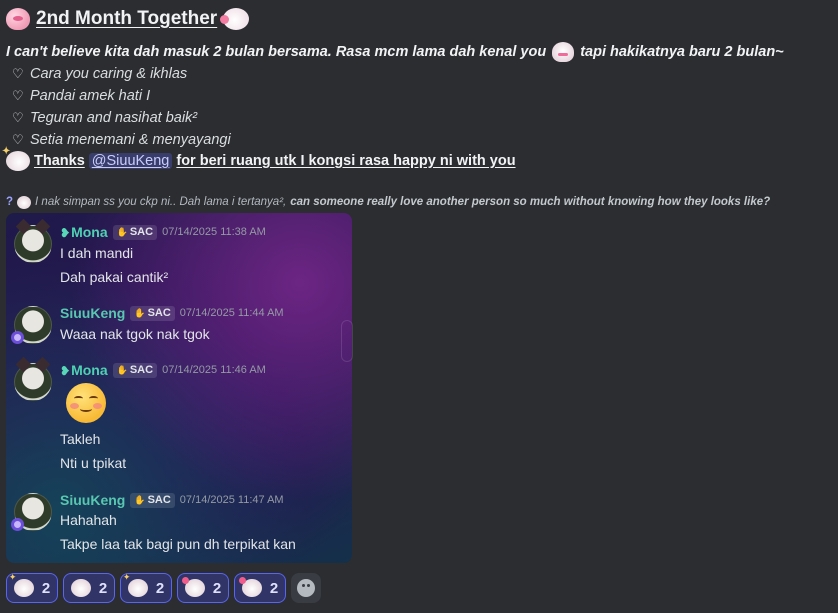  I want to click on message-header: SiuuKeng ✋ SAC 07/14/2025 11:44 AM, so click(172, 313).